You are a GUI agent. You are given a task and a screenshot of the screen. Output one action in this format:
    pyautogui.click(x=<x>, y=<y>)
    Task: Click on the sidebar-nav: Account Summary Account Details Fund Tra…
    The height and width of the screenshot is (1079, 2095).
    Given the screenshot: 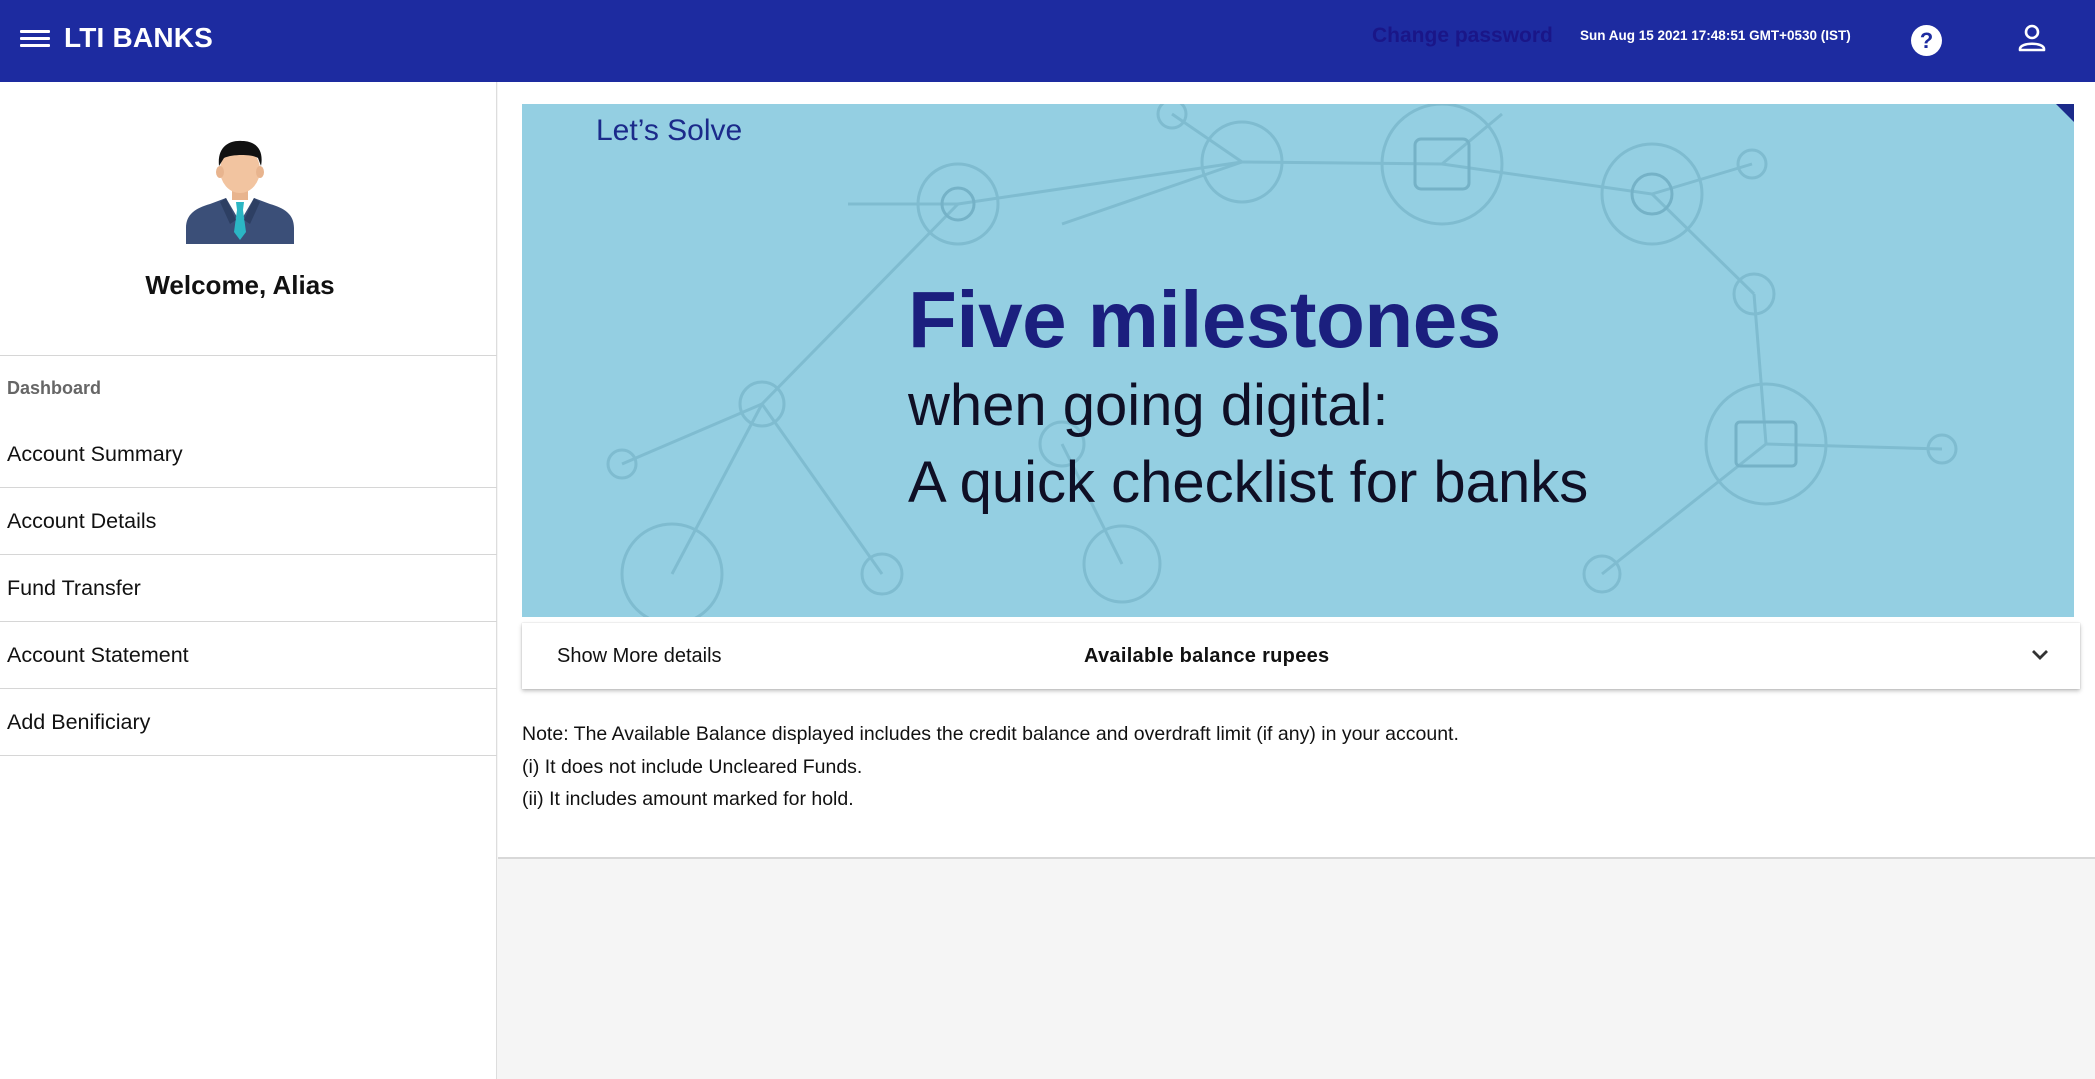 What is the action you would take?
    pyautogui.click(x=248, y=588)
    